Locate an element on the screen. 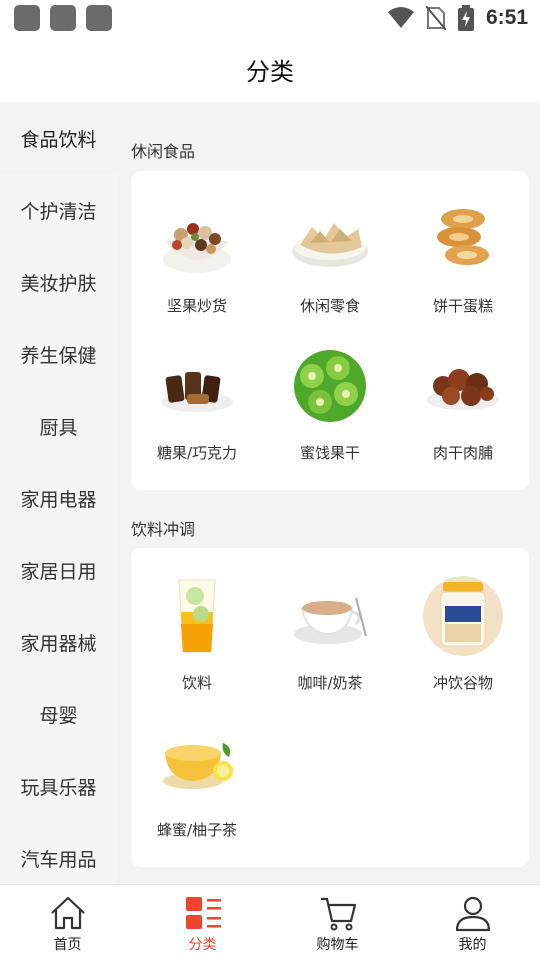 Image resolution: width=540 pixels, height=960 pixels. sidebar-item-kitchenware: 厨具 is located at coordinates (58, 426).